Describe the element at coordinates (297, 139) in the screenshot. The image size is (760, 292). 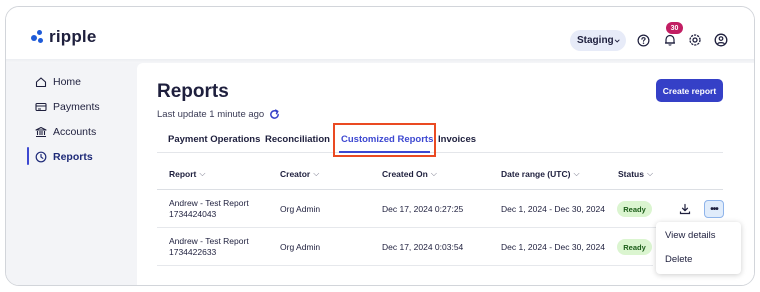
I see `tab-reconciliation: Reconciliation` at that location.